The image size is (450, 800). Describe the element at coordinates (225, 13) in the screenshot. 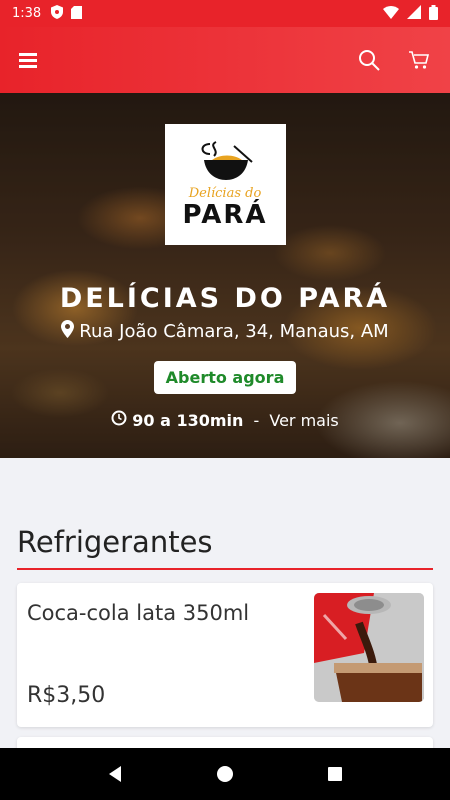

I see `status-bar: 1:38` at that location.